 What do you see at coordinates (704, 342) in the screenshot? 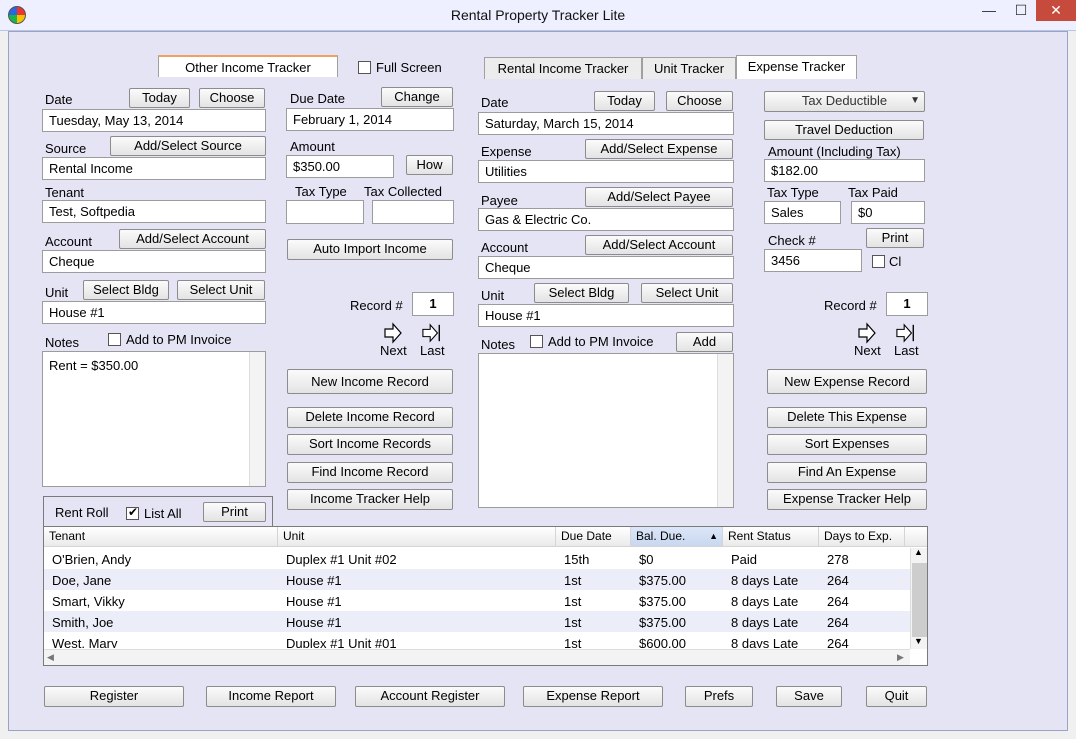
I see `expense-add-note-button: Add` at bounding box center [704, 342].